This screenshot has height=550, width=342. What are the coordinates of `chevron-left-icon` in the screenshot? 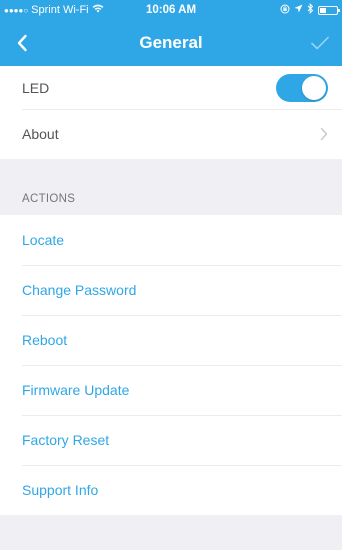 It's located at (22, 43).